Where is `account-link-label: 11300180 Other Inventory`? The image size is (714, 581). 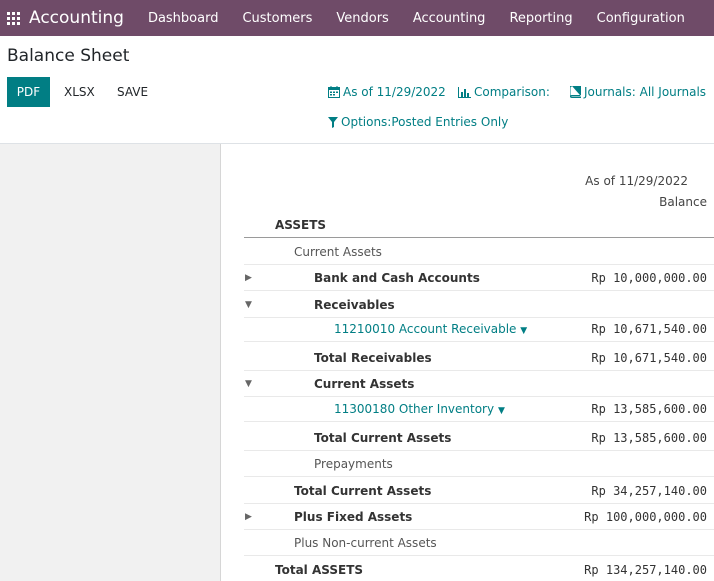
account-link-label: 11300180 Other Inventory is located at coordinates (414, 408).